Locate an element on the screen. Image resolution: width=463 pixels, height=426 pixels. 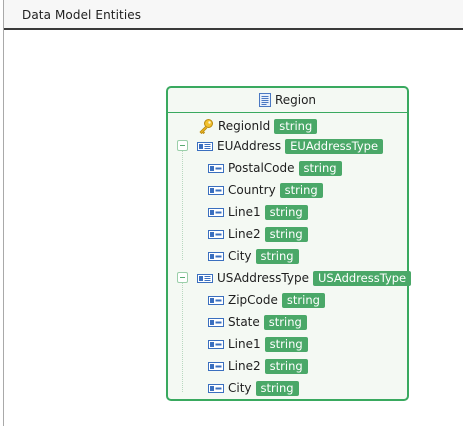
field-row: State string is located at coordinates (257, 322).